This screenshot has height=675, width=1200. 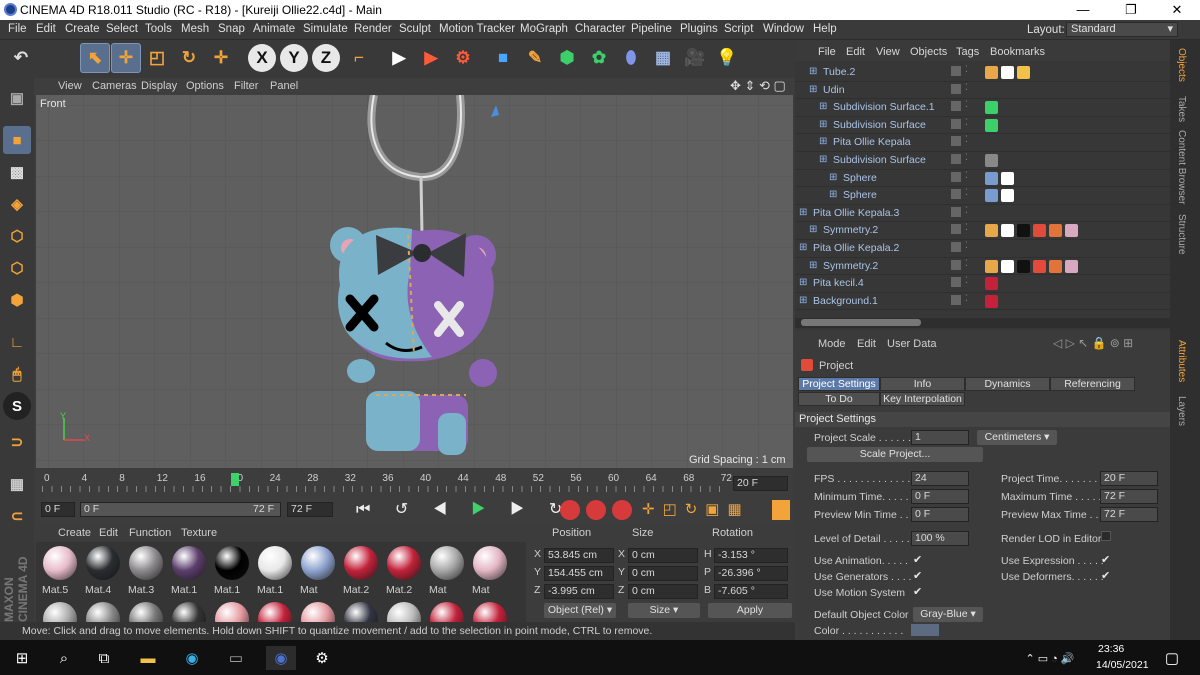 I want to click on rotation-h-field: -3.153 °, so click(x=751, y=555).